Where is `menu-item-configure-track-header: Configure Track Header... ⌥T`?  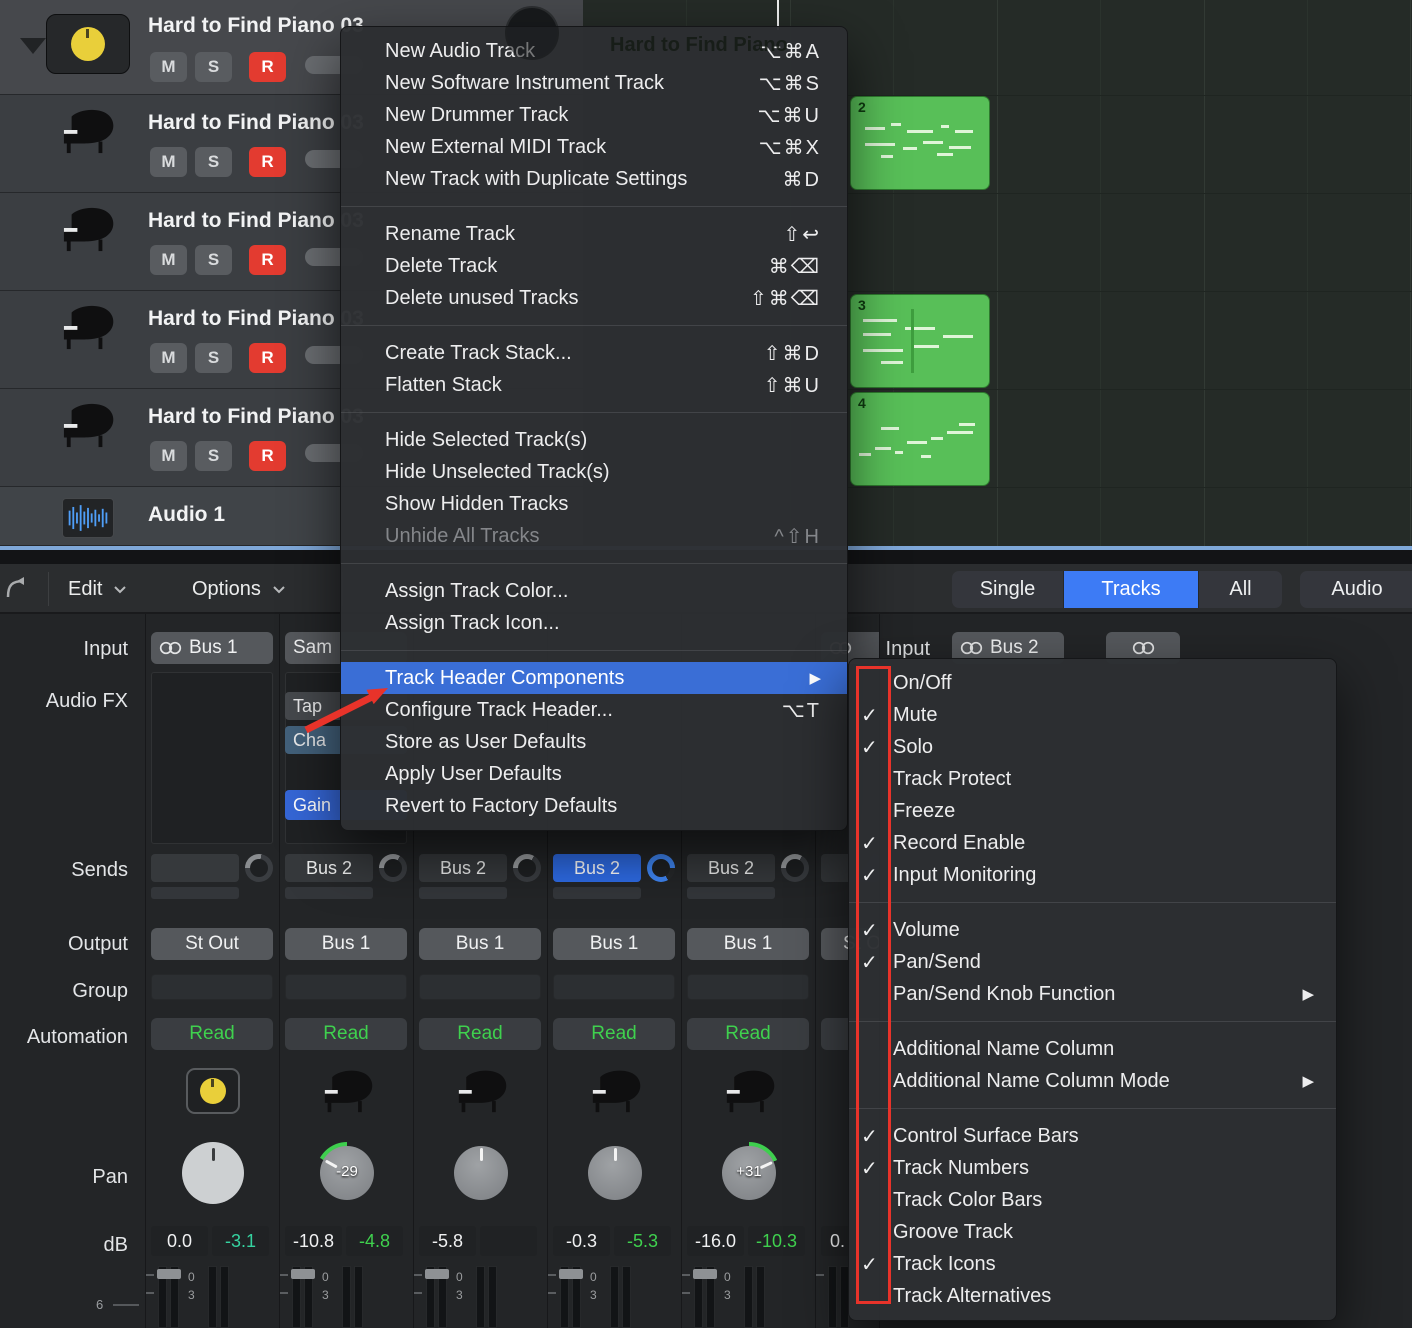
menu-item-configure-track-header: Configure Track Header... ⌥T is located at coordinates (594, 710).